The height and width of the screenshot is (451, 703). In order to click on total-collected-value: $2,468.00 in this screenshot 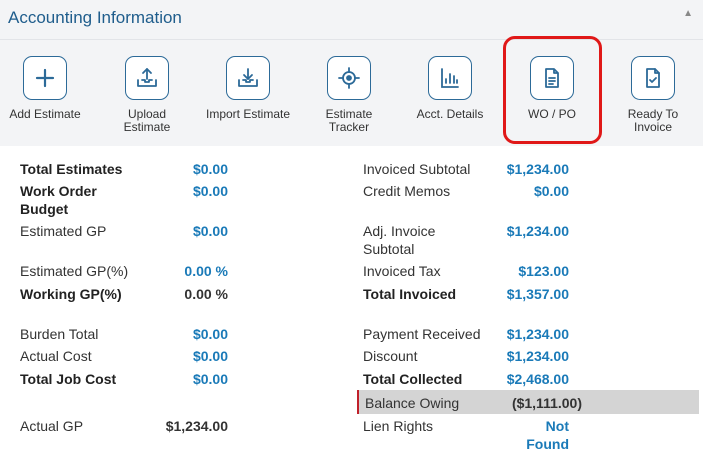, I will do `click(537, 379)`.